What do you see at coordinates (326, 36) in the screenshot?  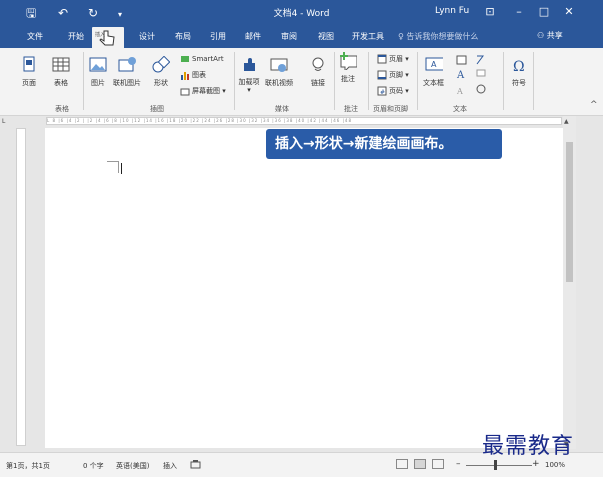 I see `tab-view: 视图` at bounding box center [326, 36].